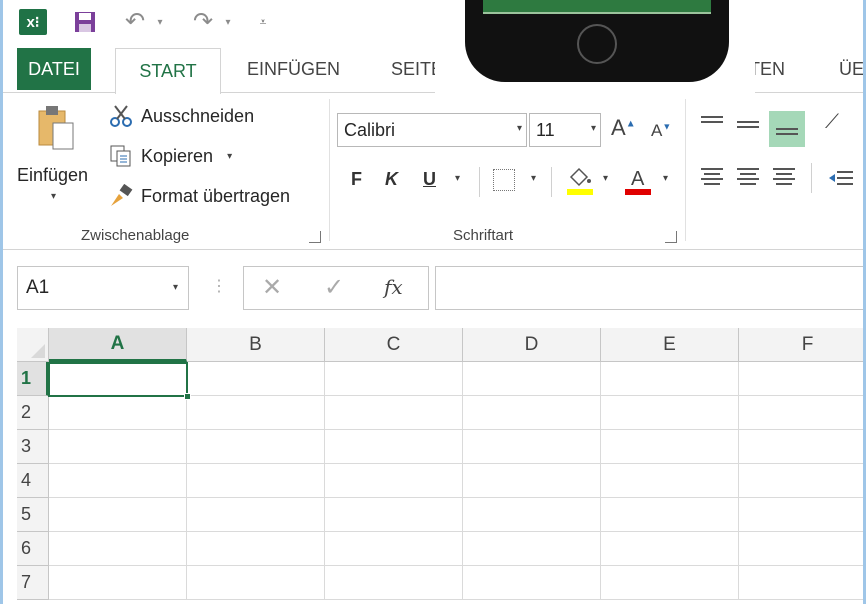 This screenshot has height=604, width=866. What do you see at coordinates (180, 116) in the screenshot?
I see `cut-button: Ausschneiden` at bounding box center [180, 116].